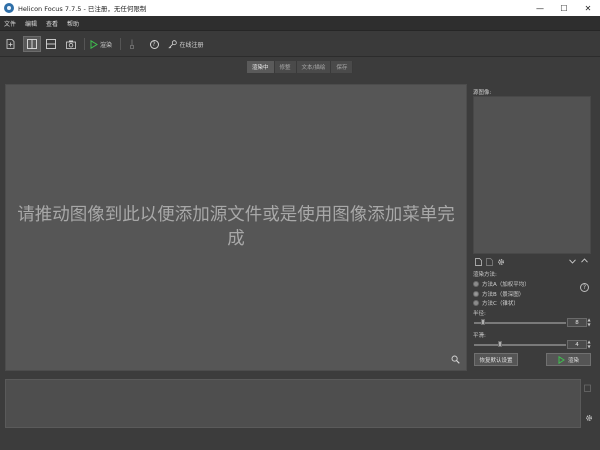  What do you see at coordinates (261, 67) in the screenshot?
I see `tab-rendering: 渲染中` at bounding box center [261, 67].